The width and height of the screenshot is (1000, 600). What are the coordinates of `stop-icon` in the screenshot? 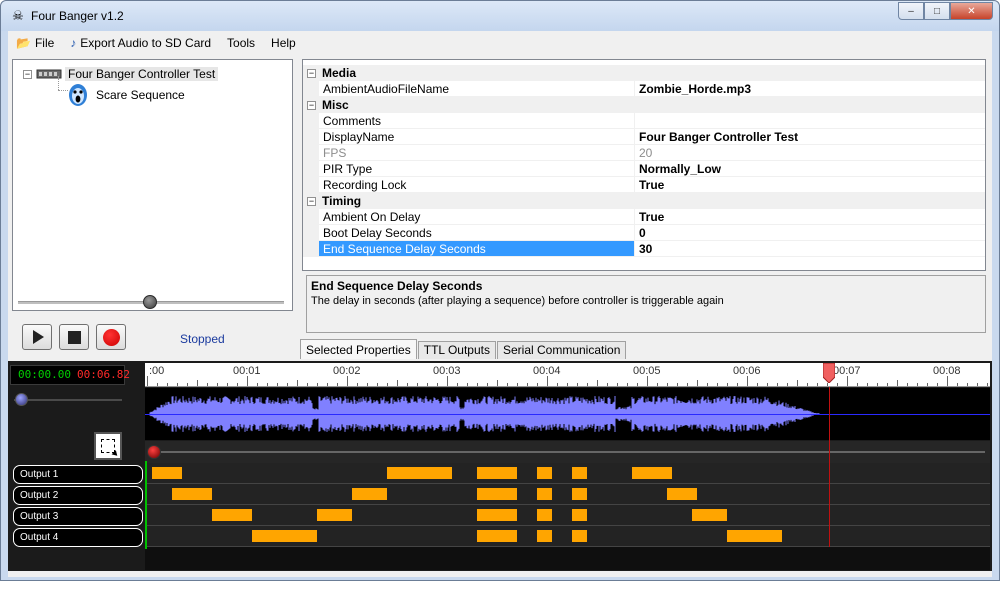 It's located at (74, 337).